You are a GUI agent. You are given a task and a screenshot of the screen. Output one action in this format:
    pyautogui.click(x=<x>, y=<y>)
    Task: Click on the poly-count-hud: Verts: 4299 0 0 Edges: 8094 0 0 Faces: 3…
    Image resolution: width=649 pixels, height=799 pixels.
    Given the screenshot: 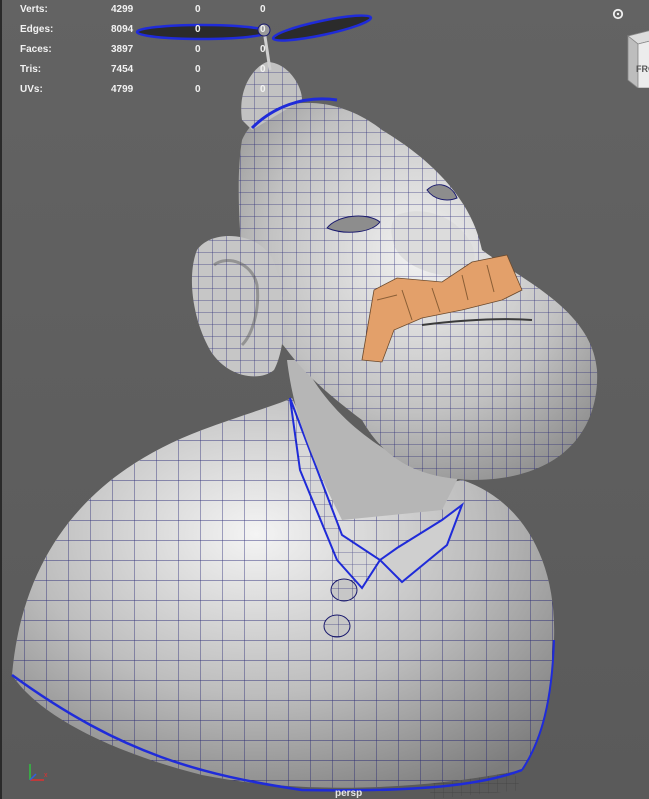 What is the action you would take?
    pyautogui.click(x=150, y=50)
    